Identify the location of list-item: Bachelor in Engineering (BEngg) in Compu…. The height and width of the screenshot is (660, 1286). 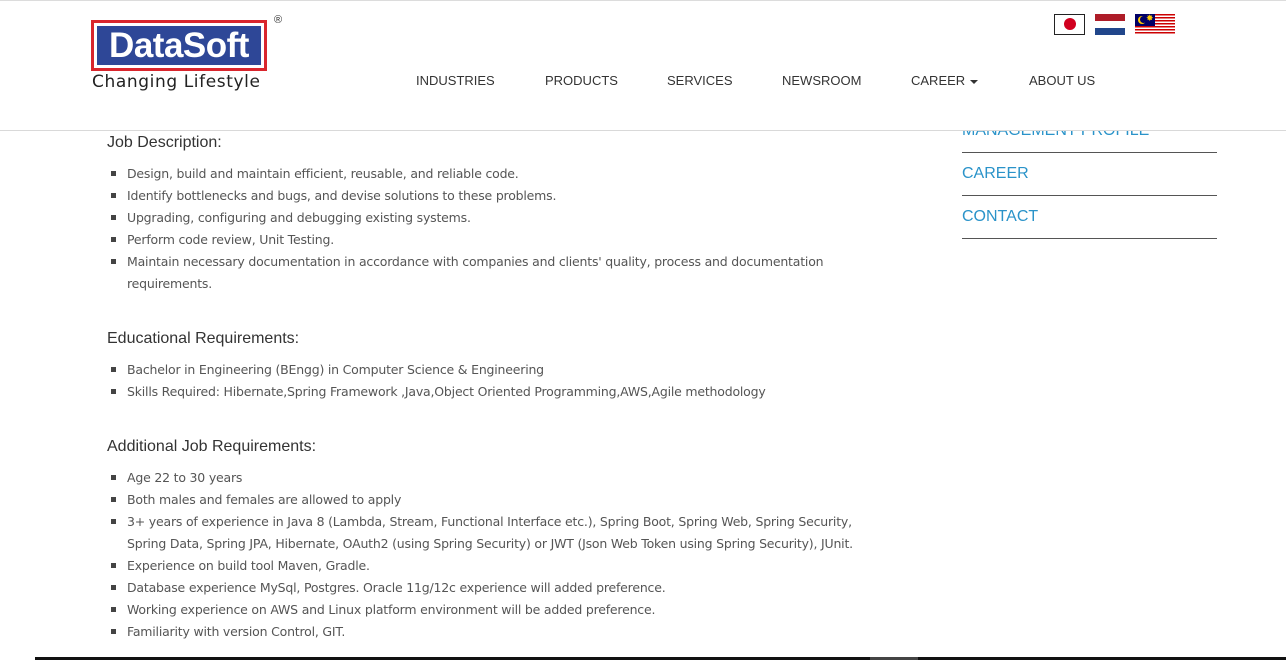
(507, 370).